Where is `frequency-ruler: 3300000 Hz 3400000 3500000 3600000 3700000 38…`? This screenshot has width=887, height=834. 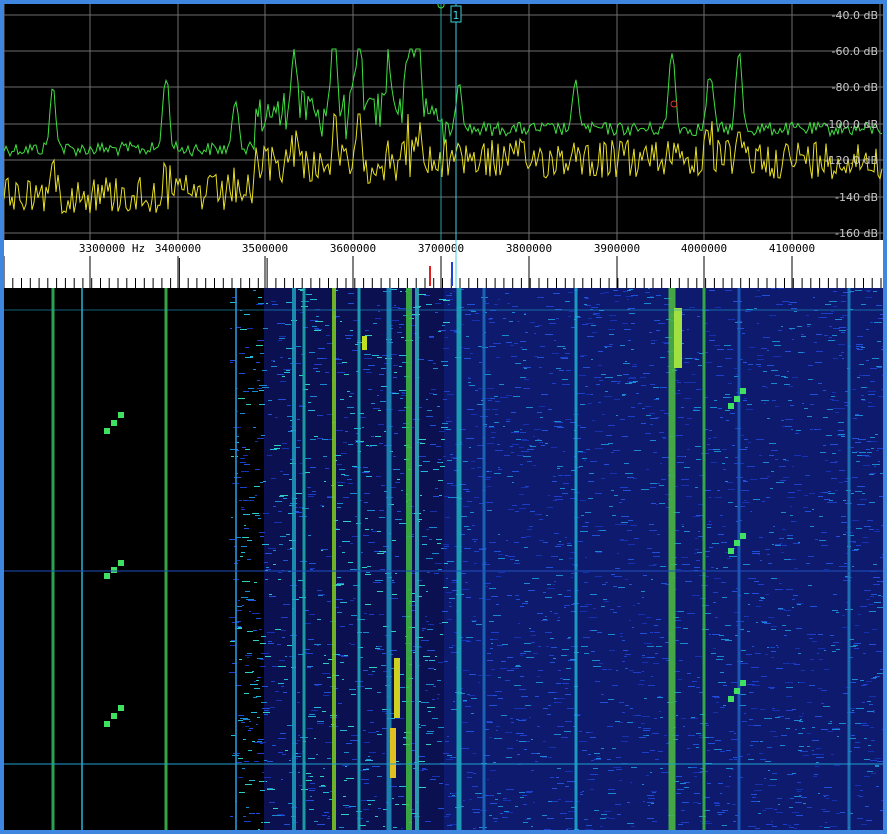
frequency-ruler: 3300000 Hz 3400000 3500000 3600000 3700000 38… is located at coordinates (443, 264).